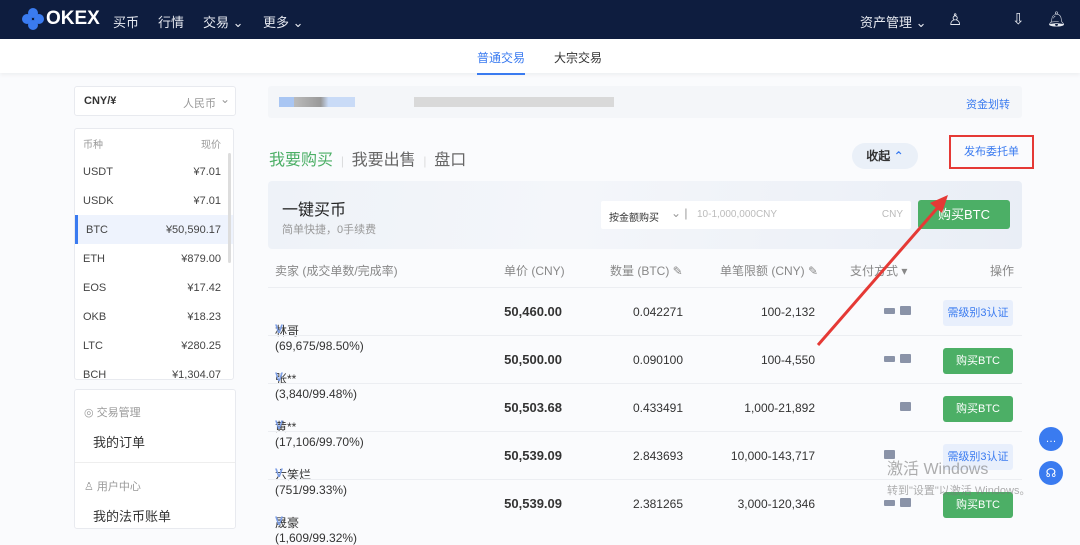  What do you see at coordinates (882, 270) in the screenshot?
I see `annotation-arrow` at bounding box center [882, 270].